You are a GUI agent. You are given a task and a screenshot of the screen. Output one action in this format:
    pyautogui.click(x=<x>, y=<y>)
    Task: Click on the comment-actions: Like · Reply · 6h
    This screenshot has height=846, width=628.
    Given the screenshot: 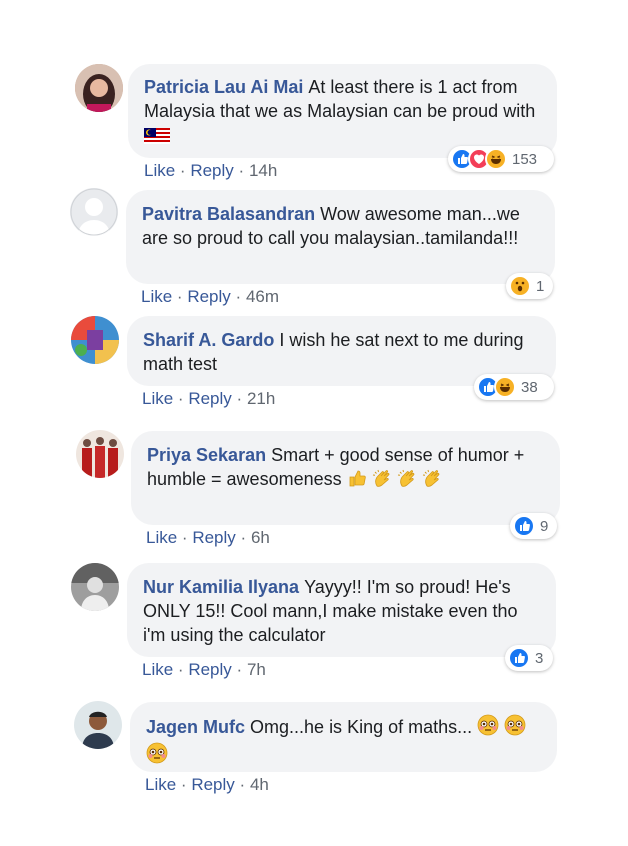 What is the action you would take?
    pyautogui.click(x=208, y=537)
    